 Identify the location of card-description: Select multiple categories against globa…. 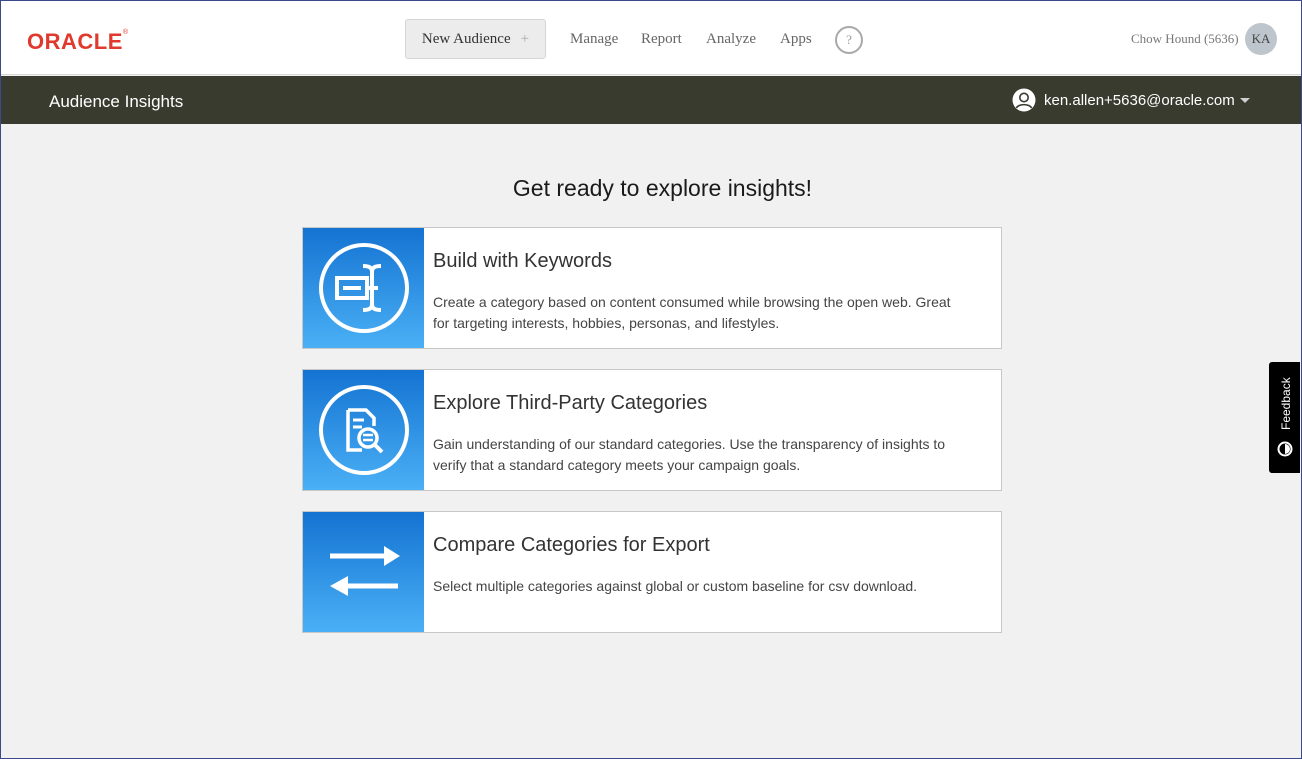
(675, 586).